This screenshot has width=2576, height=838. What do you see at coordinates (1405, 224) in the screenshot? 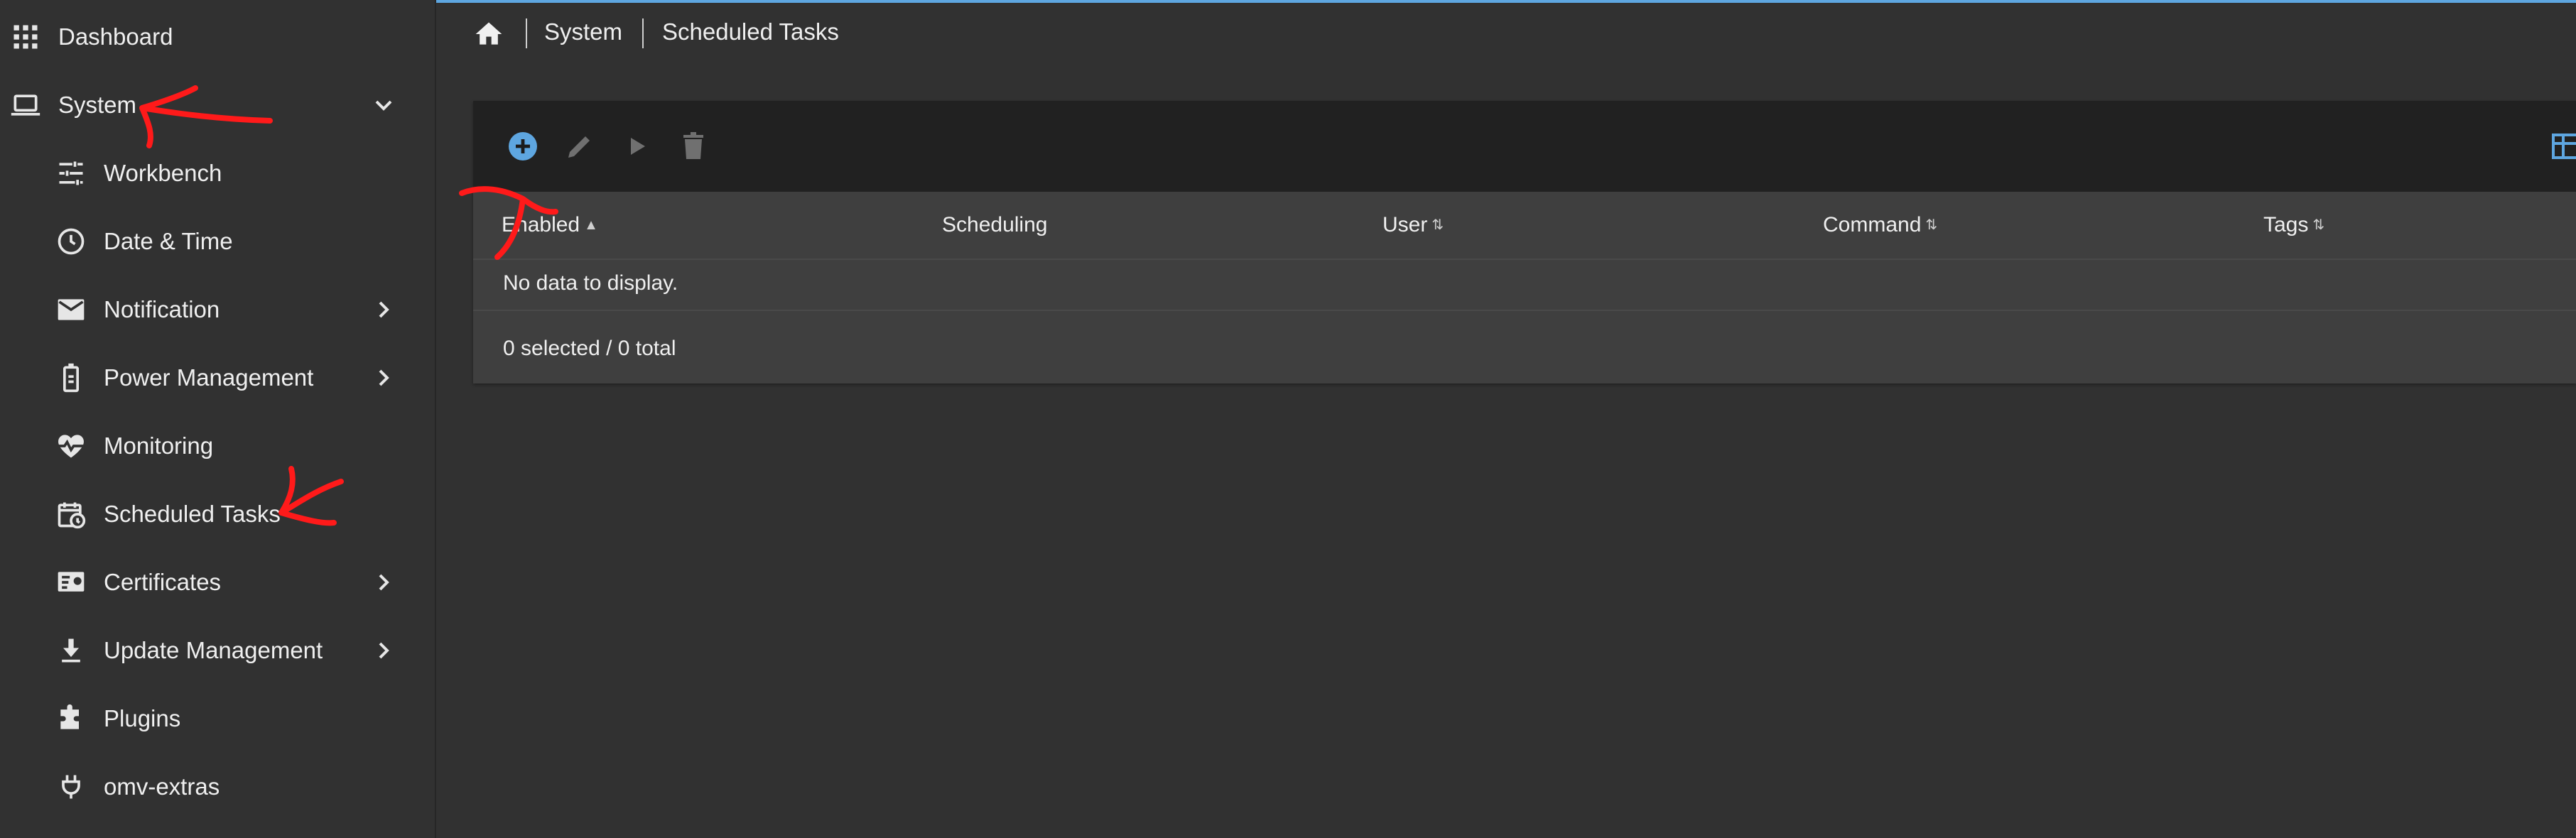
I see `column-header-label: User` at bounding box center [1405, 224].